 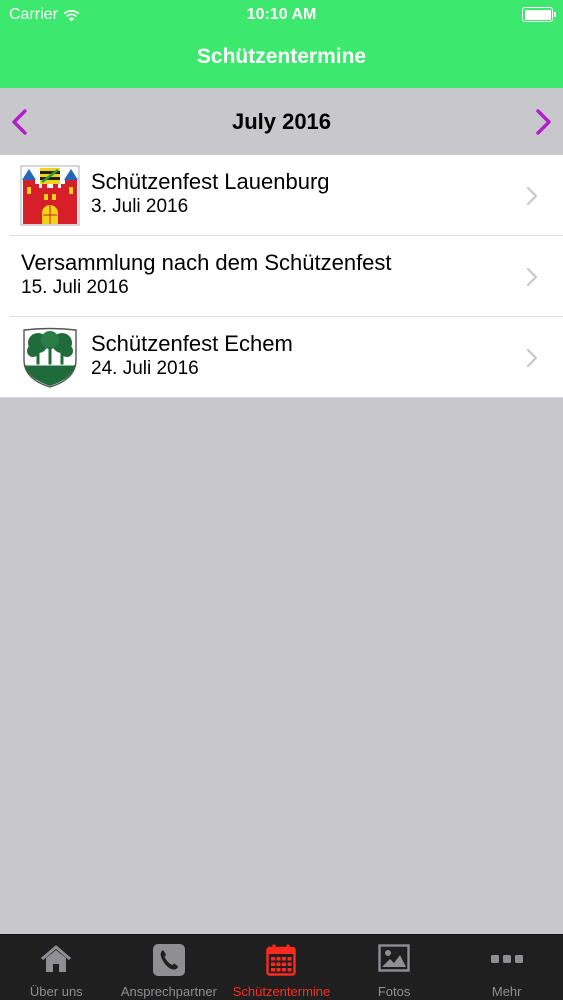 I want to click on chevron-right-icon, so click(x=543, y=122).